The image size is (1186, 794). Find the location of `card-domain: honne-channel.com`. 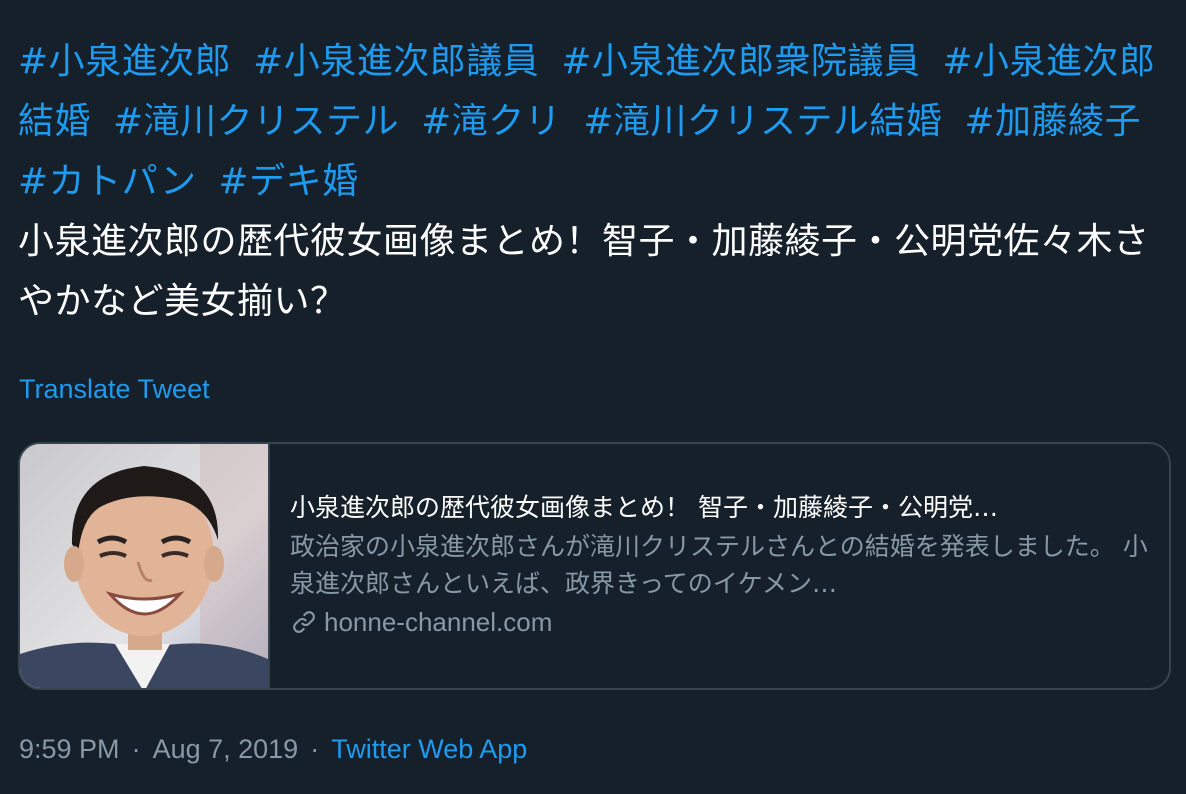

card-domain: honne-channel.com is located at coordinates (720, 622).